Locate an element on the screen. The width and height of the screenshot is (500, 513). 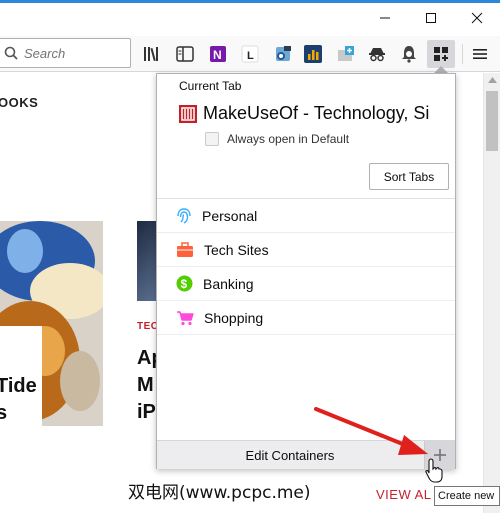
search-input is located at coordinates (74, 53).